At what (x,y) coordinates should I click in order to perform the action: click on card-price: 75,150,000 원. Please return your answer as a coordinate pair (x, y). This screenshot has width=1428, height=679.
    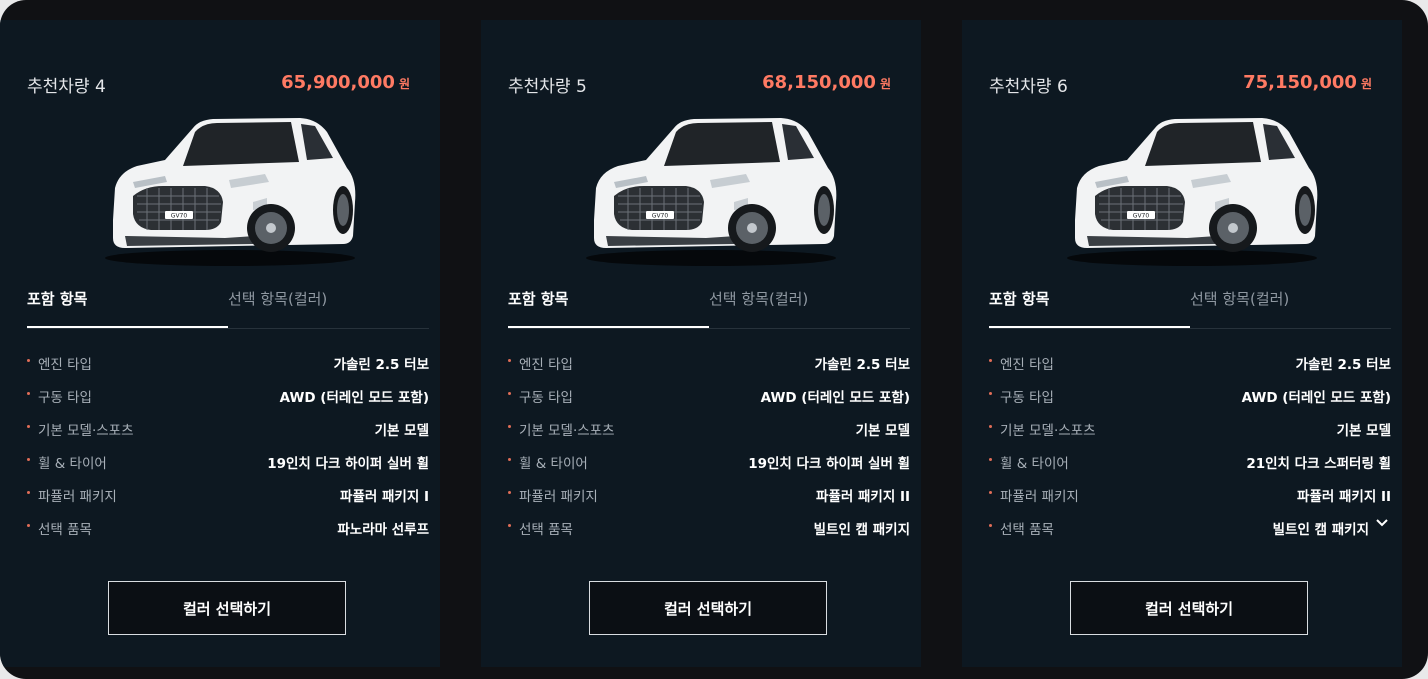
    Looking at the image, I should click on (1307, 82).